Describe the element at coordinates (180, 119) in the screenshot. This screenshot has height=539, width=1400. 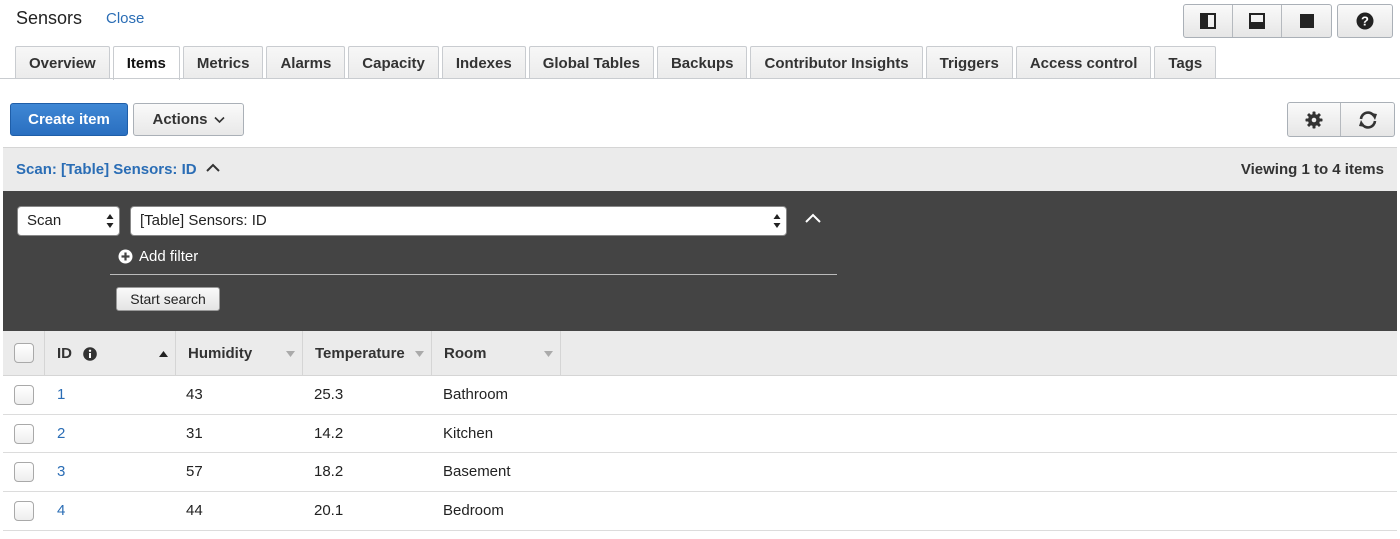
I see `actions-label: Actions` at that location.